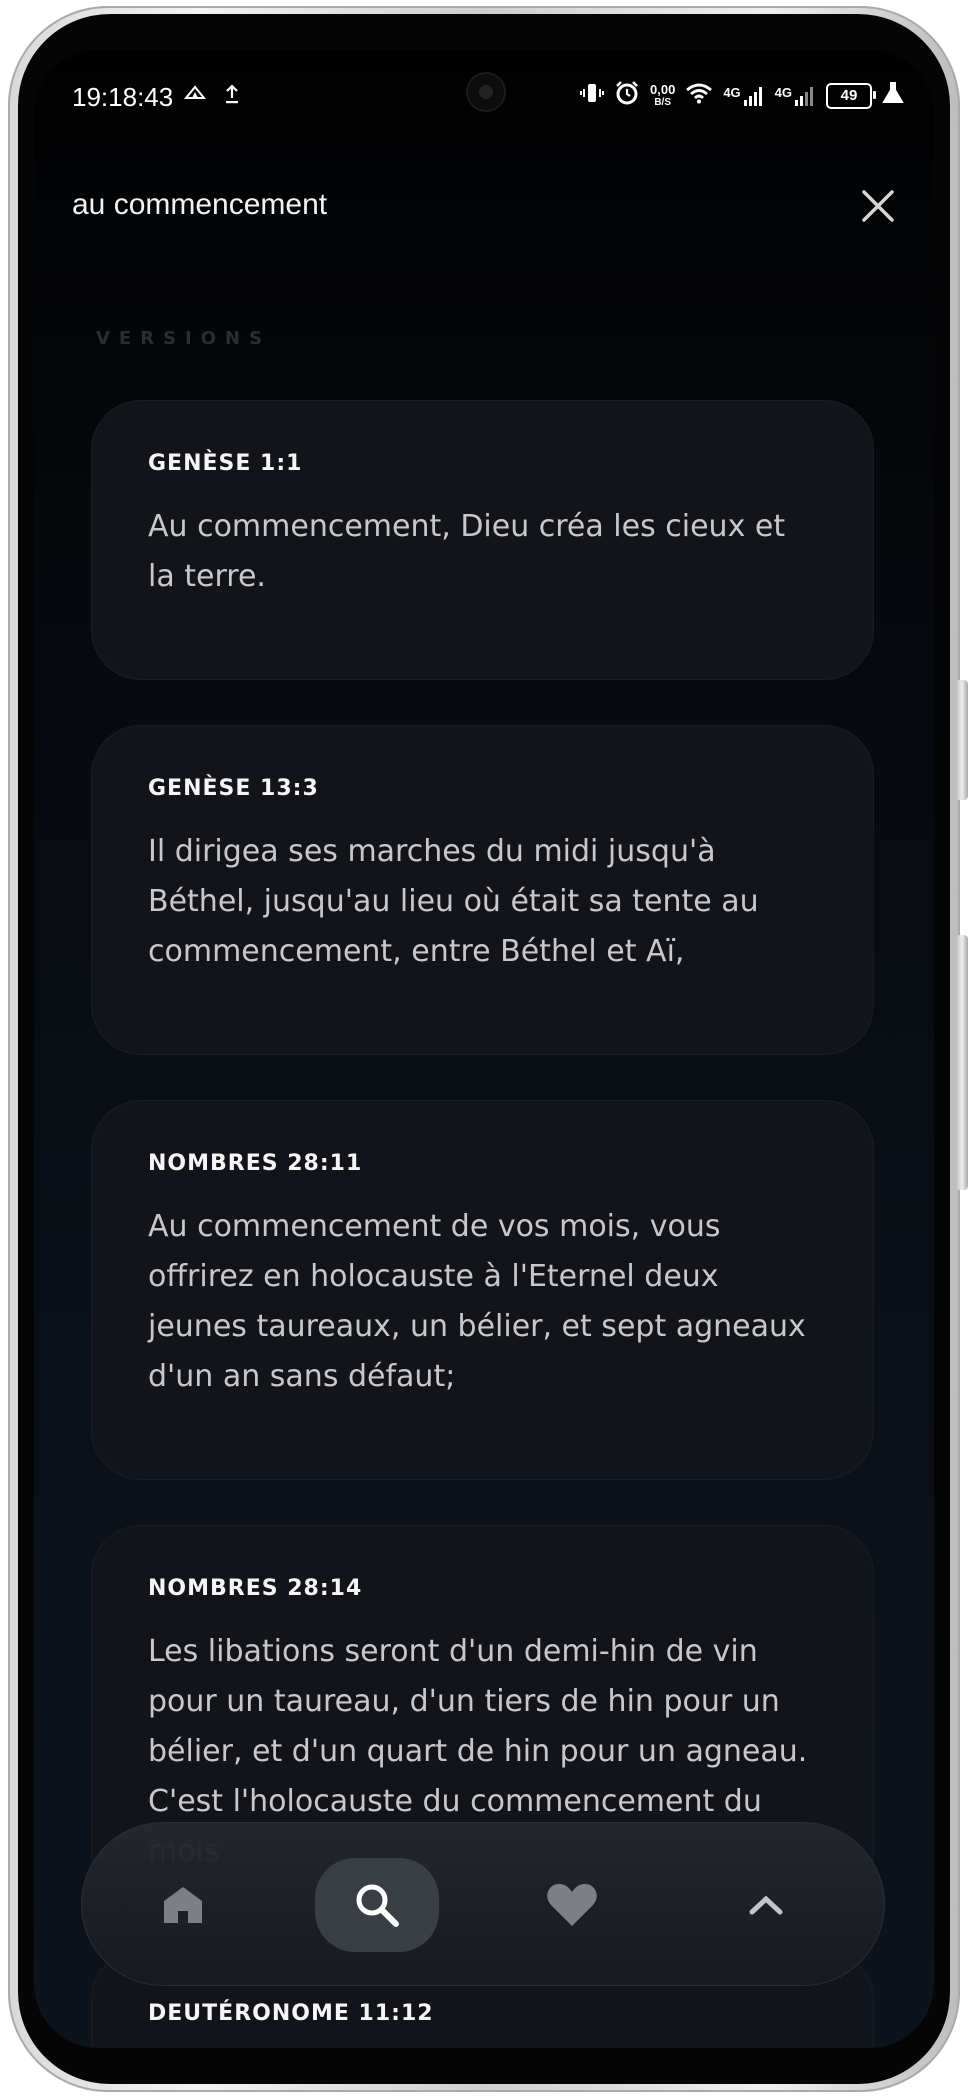 The width and height of the screenshot is (978, 2100). I want to click on status-bar: 19:18:43 0,00 B/S 4G 4G 49, so click(484, 100).